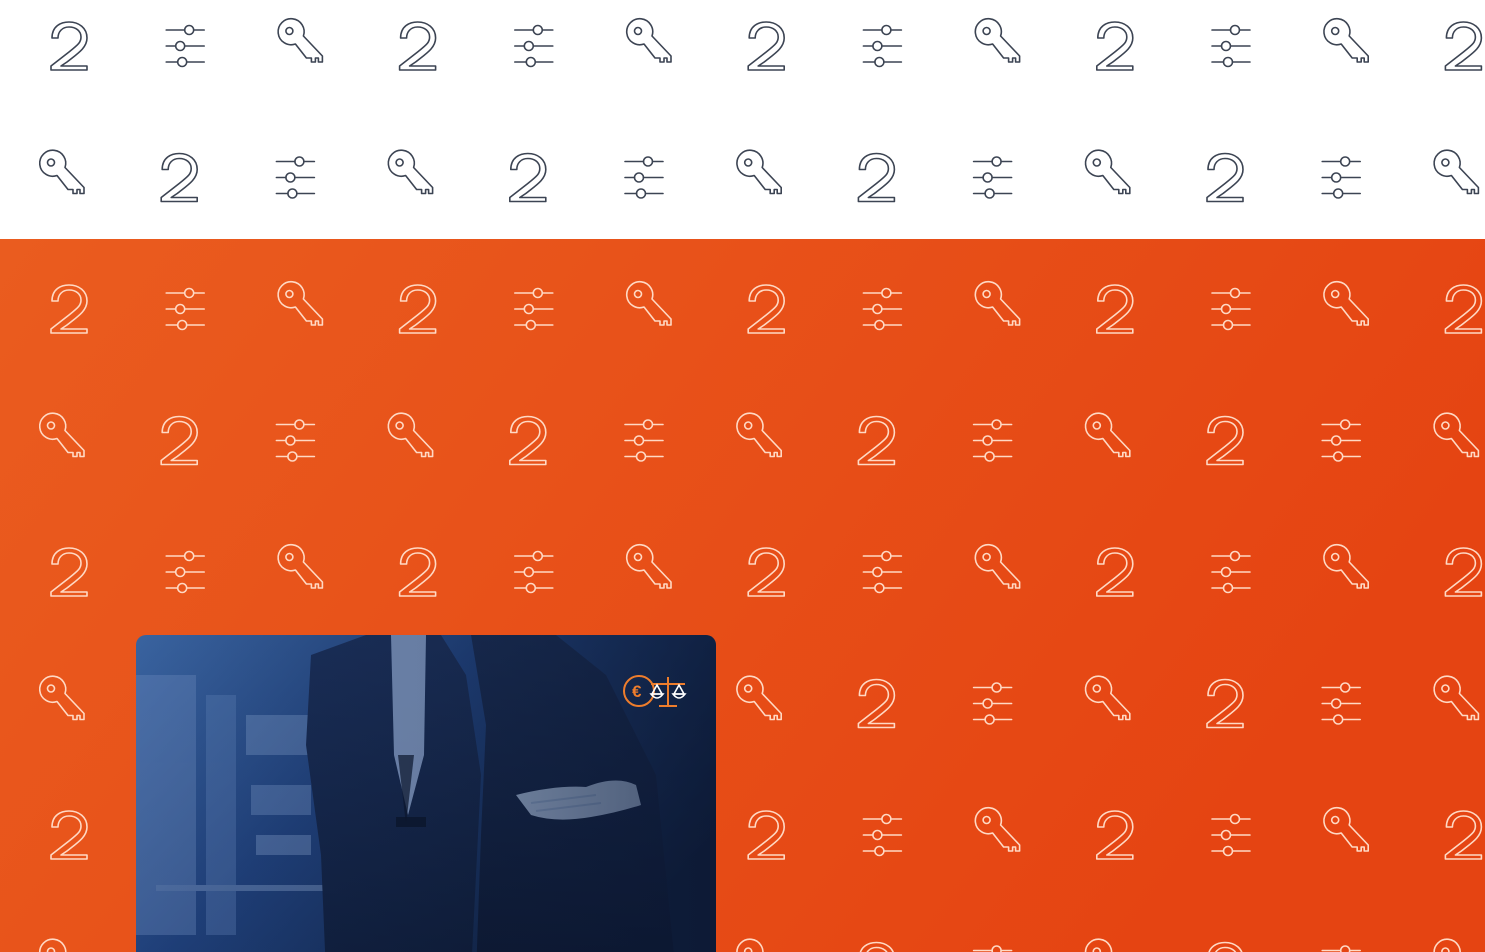  I want to click on photo-card: €, so click(426, 793).